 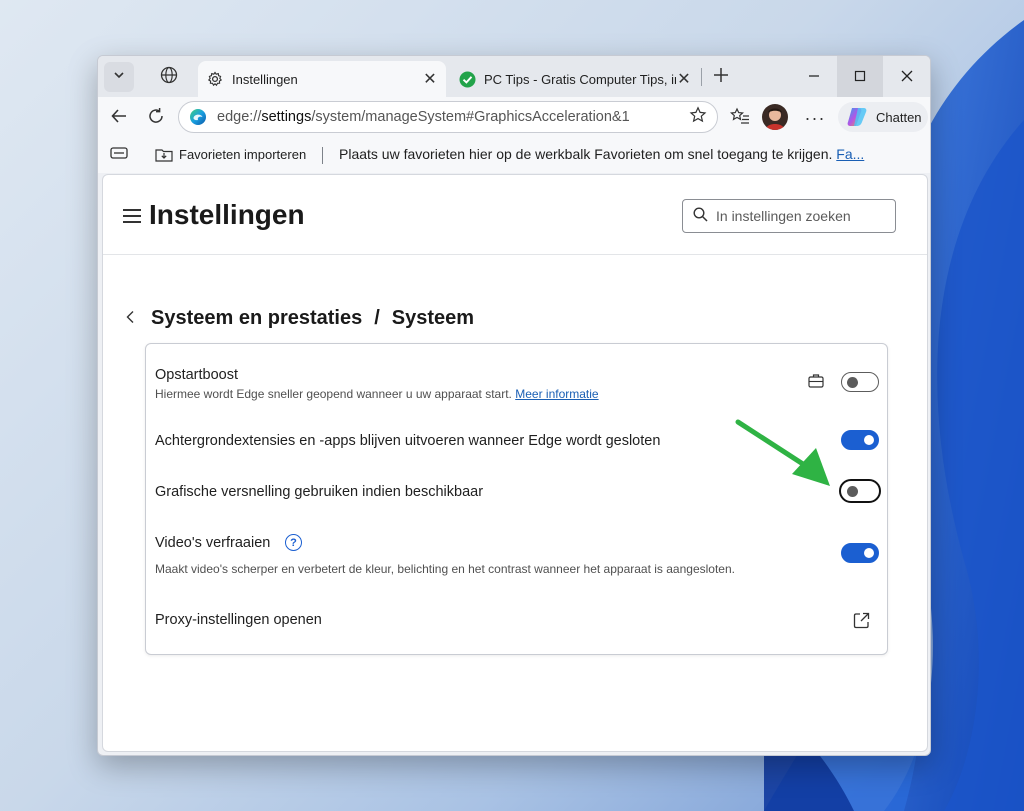 I want to click on maximize-icon, so click(x=860, y=77).